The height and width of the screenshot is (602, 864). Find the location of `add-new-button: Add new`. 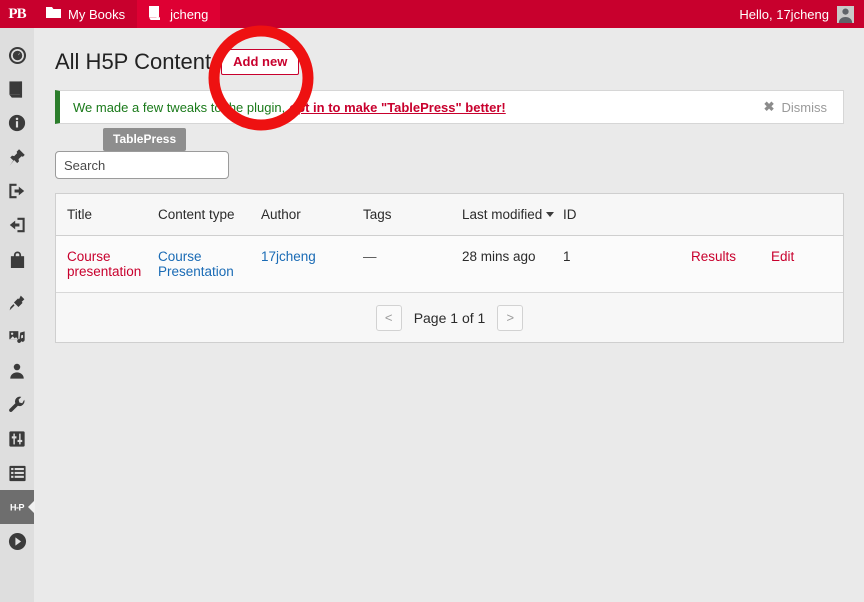

add-new-button: Add new is located at coordinates (260, 62).